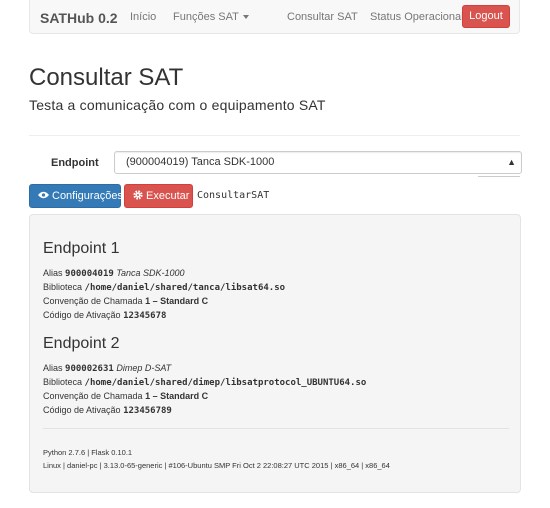 The height and width of the screenshot is (508, 550). I want to click on endpoint-1-title: Endpoint 1, so click(81, 248).